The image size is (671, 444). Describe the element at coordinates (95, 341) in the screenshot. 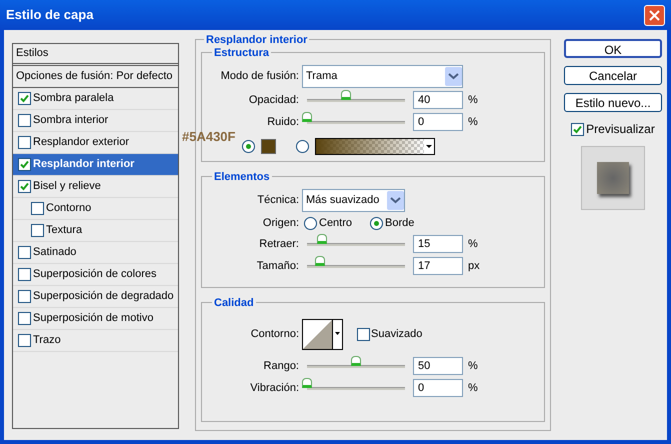

I see `list-item: Trazo` at that location.